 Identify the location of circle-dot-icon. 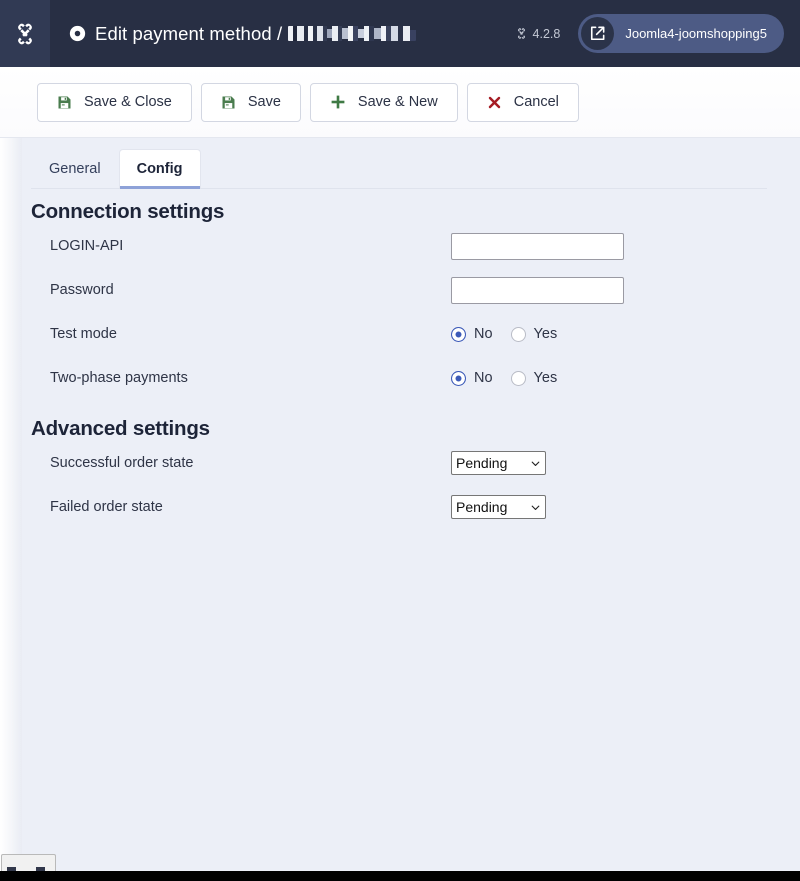
(77, 33).